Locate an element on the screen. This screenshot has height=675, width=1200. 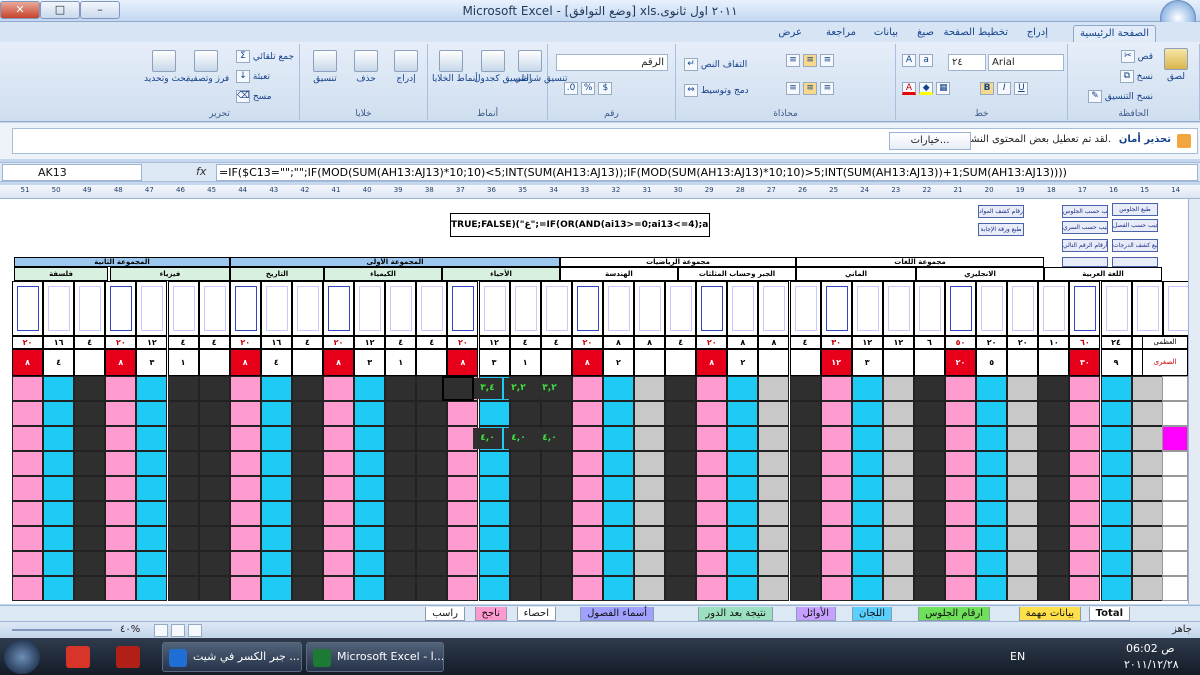
column-number: 43 is located at coordinates (274, 190).